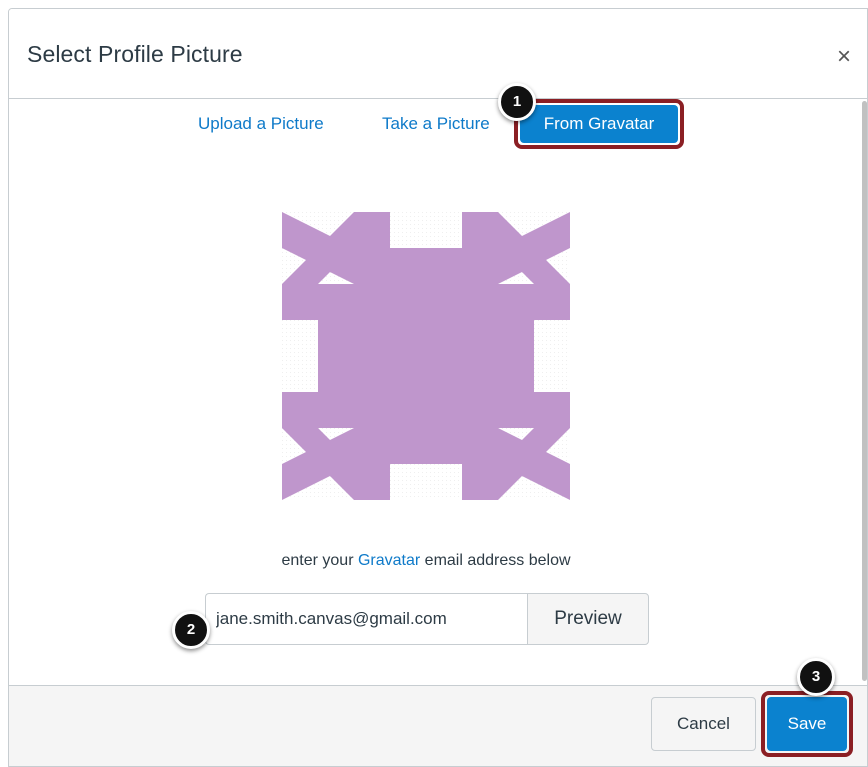 The width and height of the screenshot is (868, 767). I want to click on tab-take-a-picture: Take a Picture, so click(436, 124).